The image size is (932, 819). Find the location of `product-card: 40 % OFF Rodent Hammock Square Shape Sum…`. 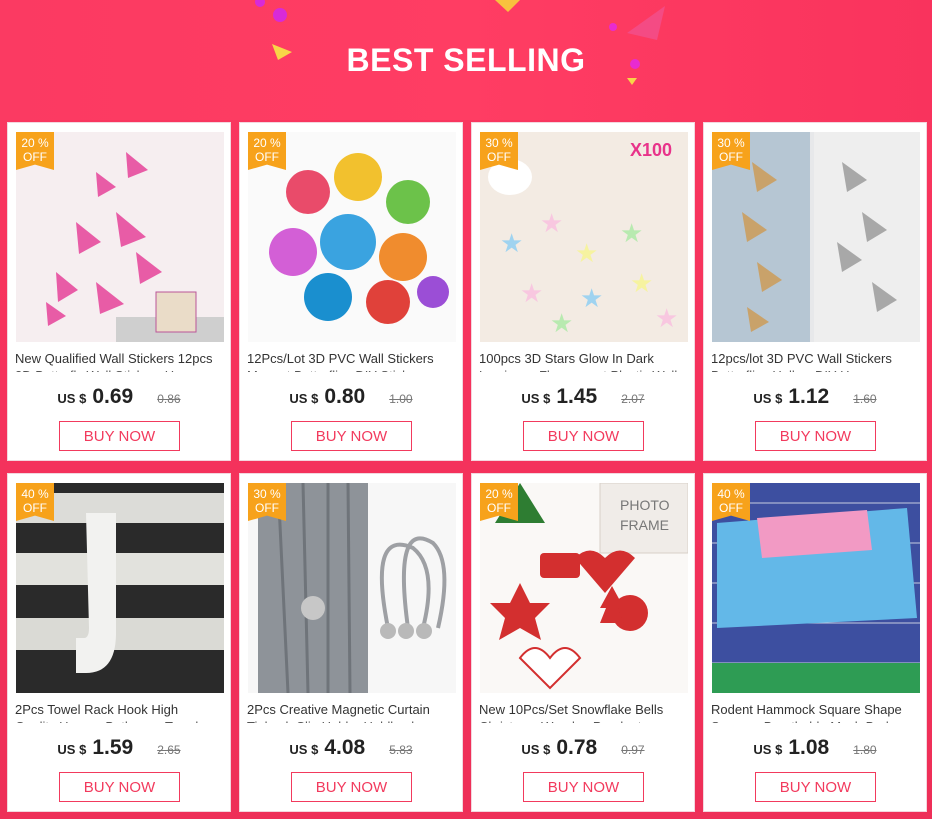

product-card: 40 % OFF Rodent Hammock Square Shape Sum… is located at coordinates (815, 642).